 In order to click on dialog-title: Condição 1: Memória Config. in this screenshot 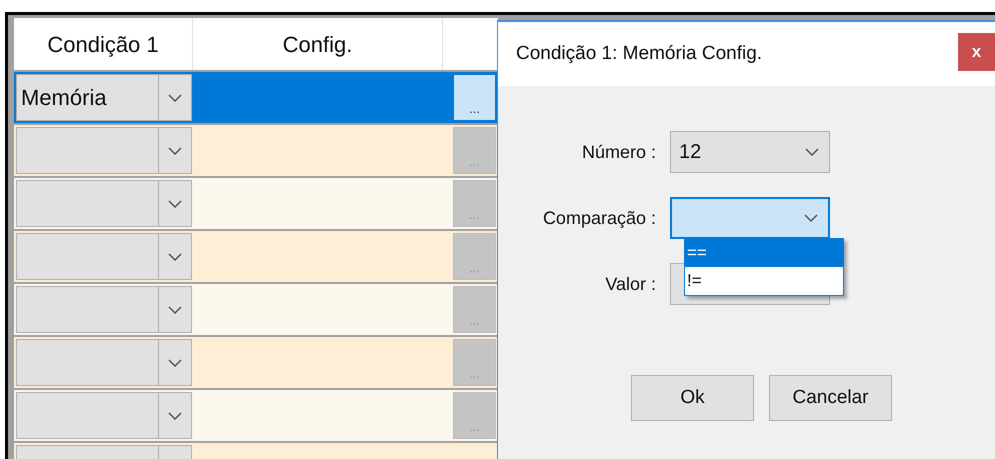, I will do `click(639, 54)`.